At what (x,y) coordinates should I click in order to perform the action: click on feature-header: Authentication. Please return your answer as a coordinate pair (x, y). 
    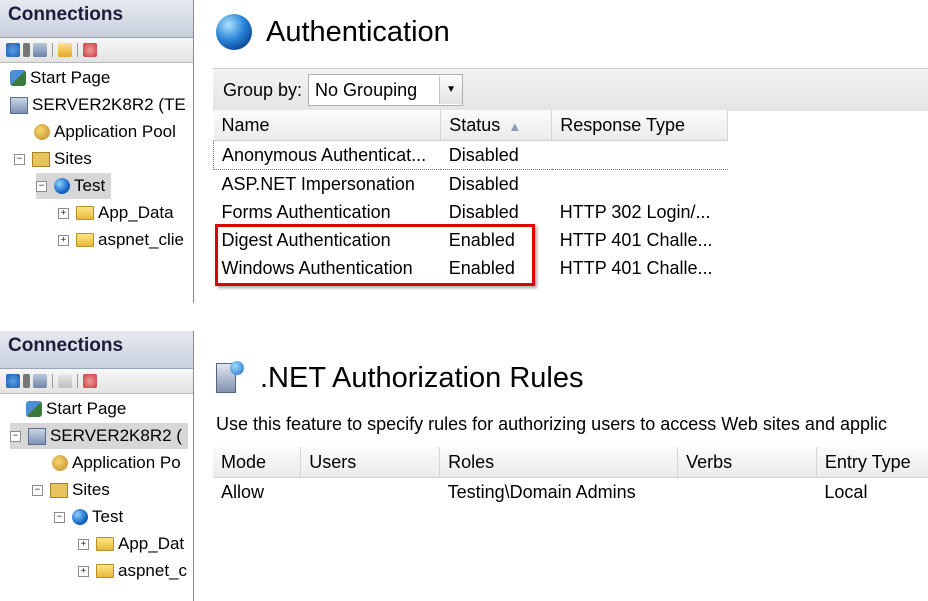
    Looking at the image, I should click on (333, 32).